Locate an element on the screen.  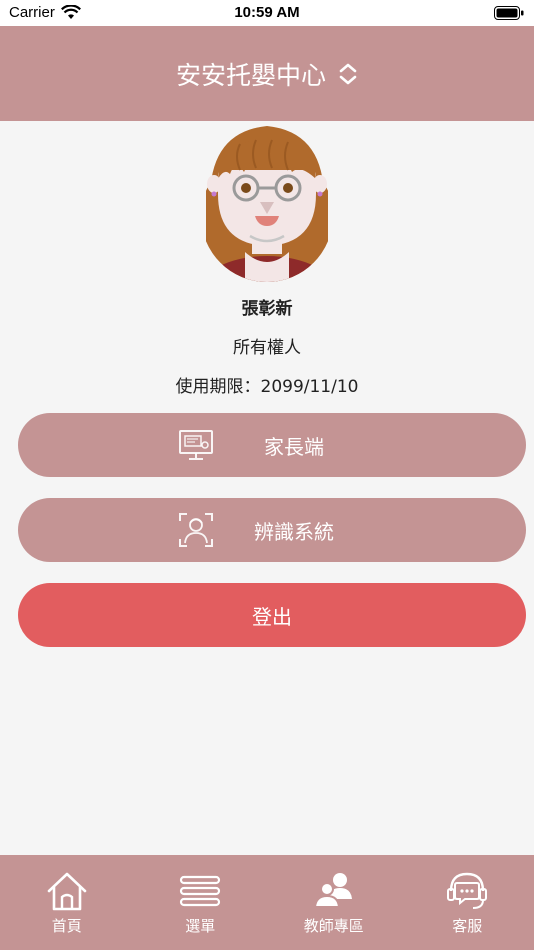
tab-menu-label: 選單 is located at coordinates (200, 926).